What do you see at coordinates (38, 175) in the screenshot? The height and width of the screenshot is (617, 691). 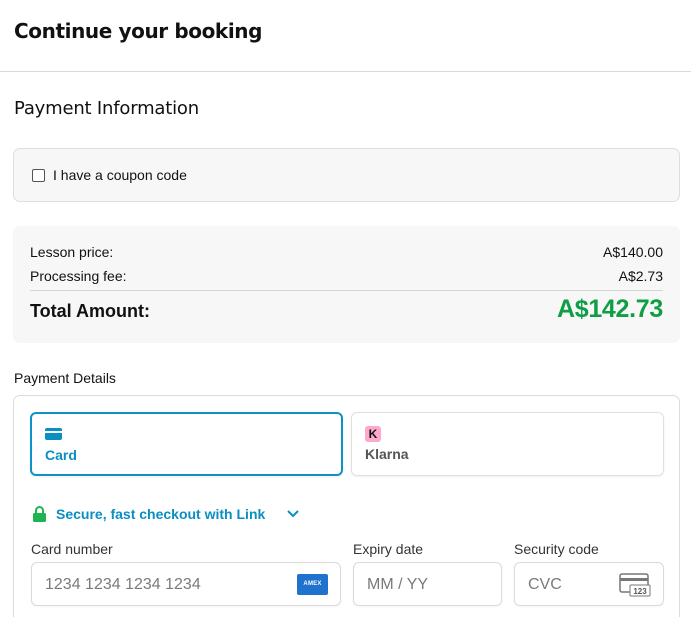 I see `coupon-checkbox` at bounding box center [38, 175].